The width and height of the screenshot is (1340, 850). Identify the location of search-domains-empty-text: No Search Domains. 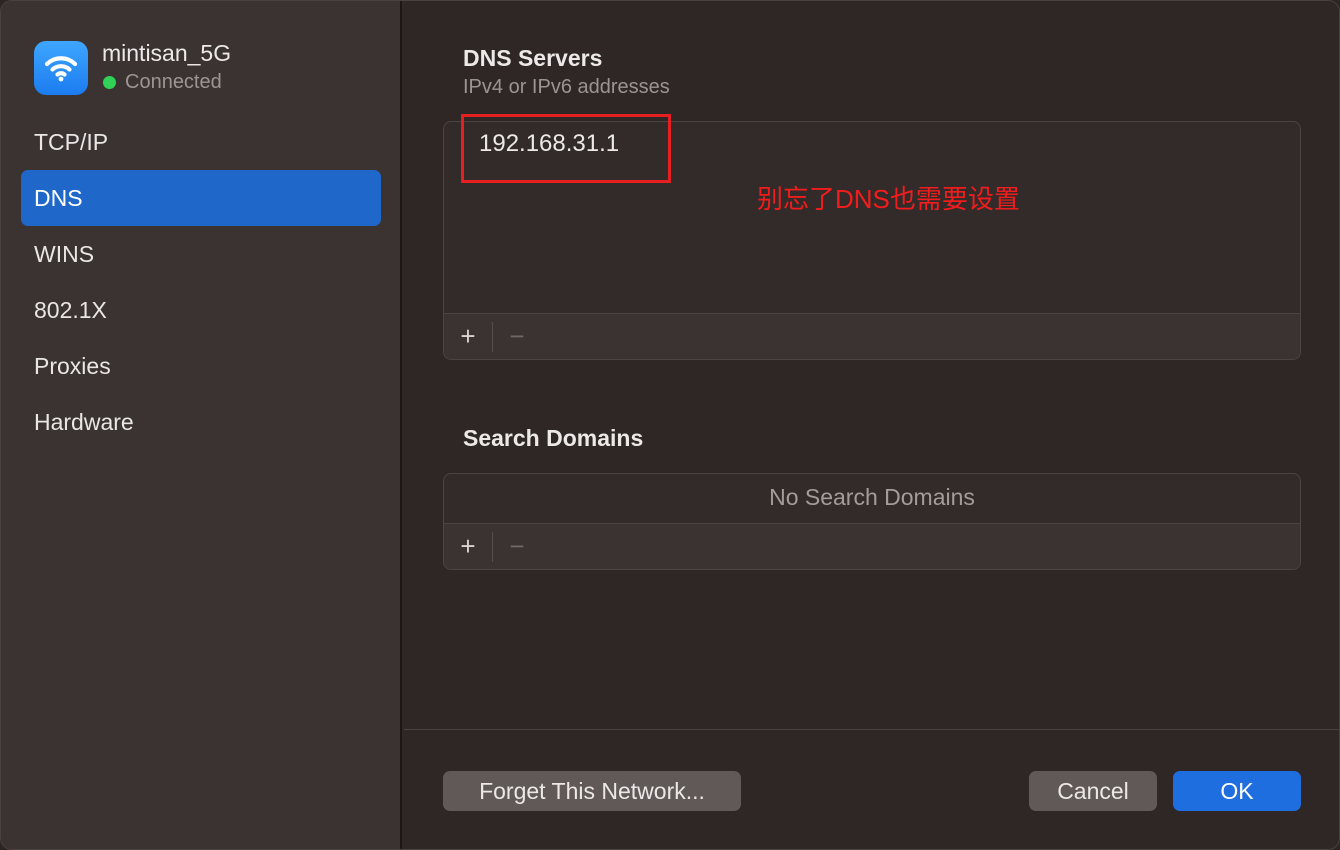
(872, 497).